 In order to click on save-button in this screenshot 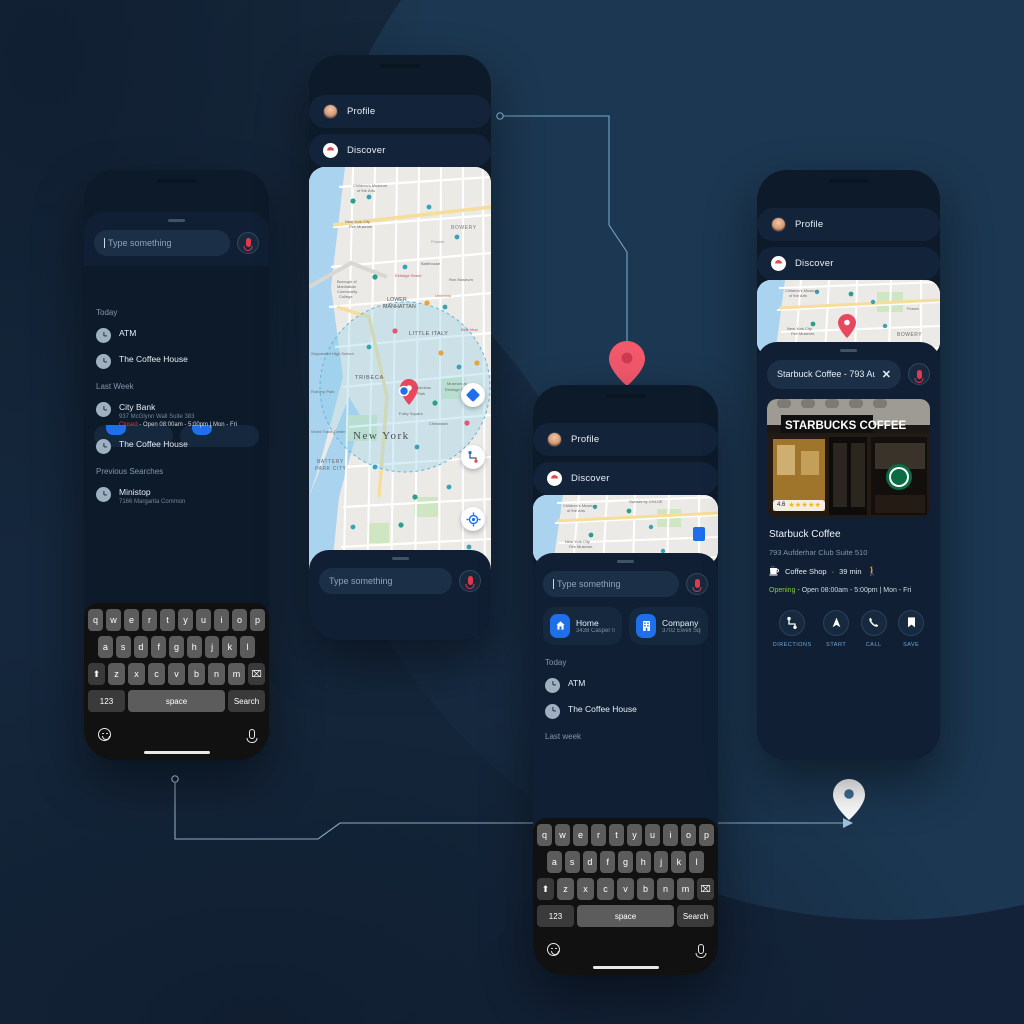, I will do `click(911, 622)`.